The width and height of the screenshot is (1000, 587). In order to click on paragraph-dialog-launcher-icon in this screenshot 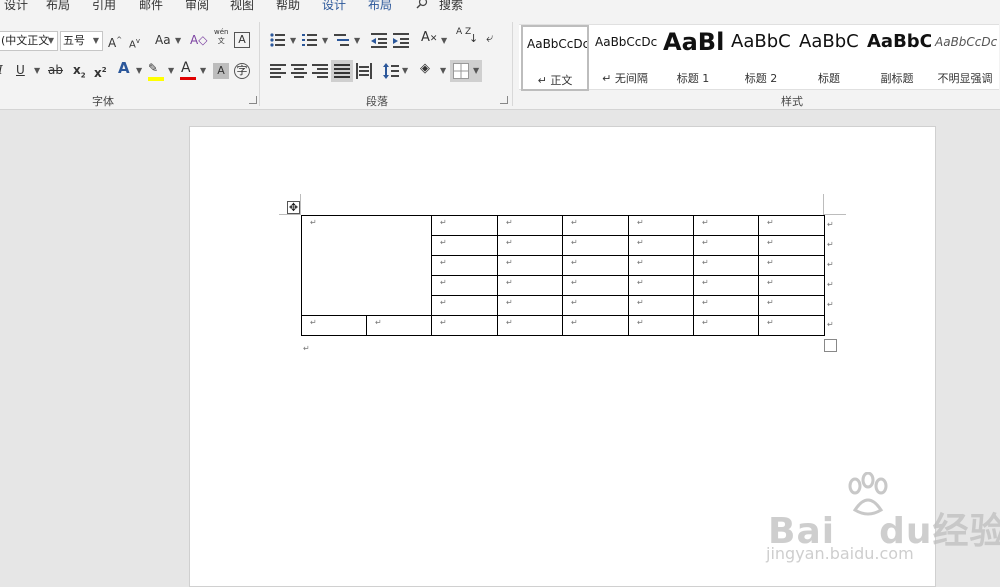, I will do `click(504, 100)`.